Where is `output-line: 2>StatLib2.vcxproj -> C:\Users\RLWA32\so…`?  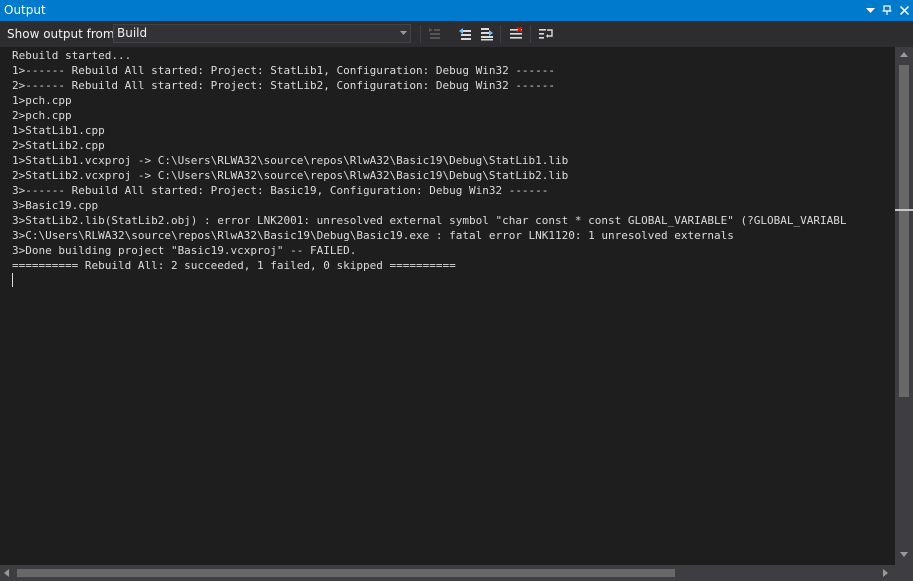 output-line: 2>StatLib2.vcxproj -> C:\Users\RLWA32\so… is located at coordinates (290, 175).